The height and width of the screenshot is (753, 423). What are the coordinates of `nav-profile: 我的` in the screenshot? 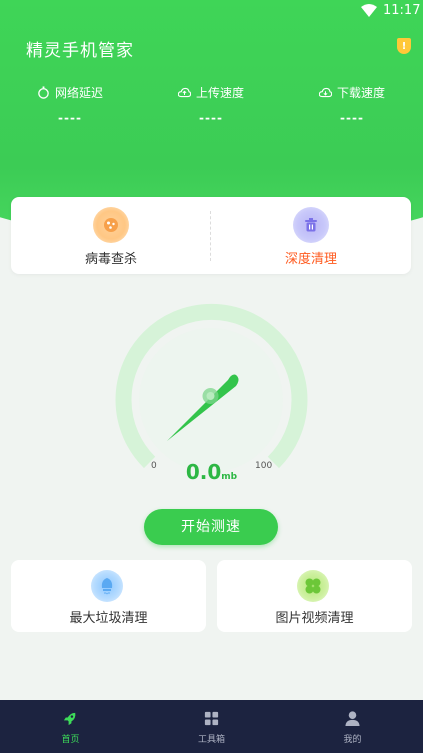 It's located at (352, 726).